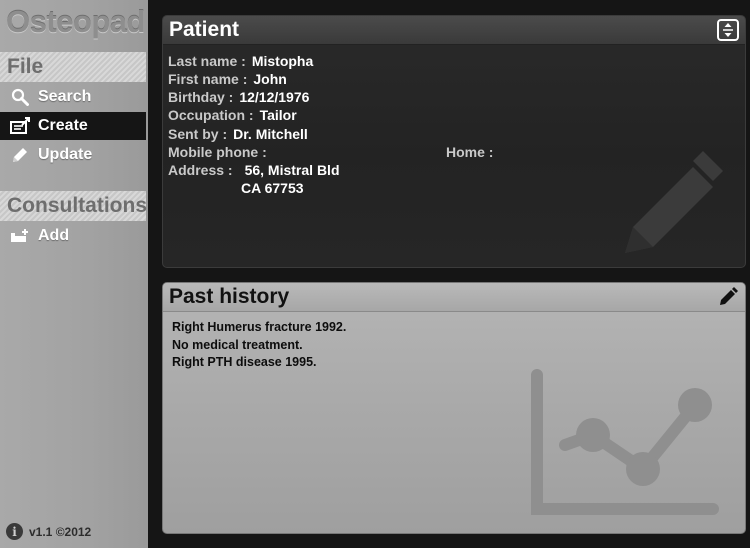 The image size is (750, 548). What do you see at coordinates (20, 155) in the screenshot?
I see `pencil-icon` at bounding box center [20, 155].